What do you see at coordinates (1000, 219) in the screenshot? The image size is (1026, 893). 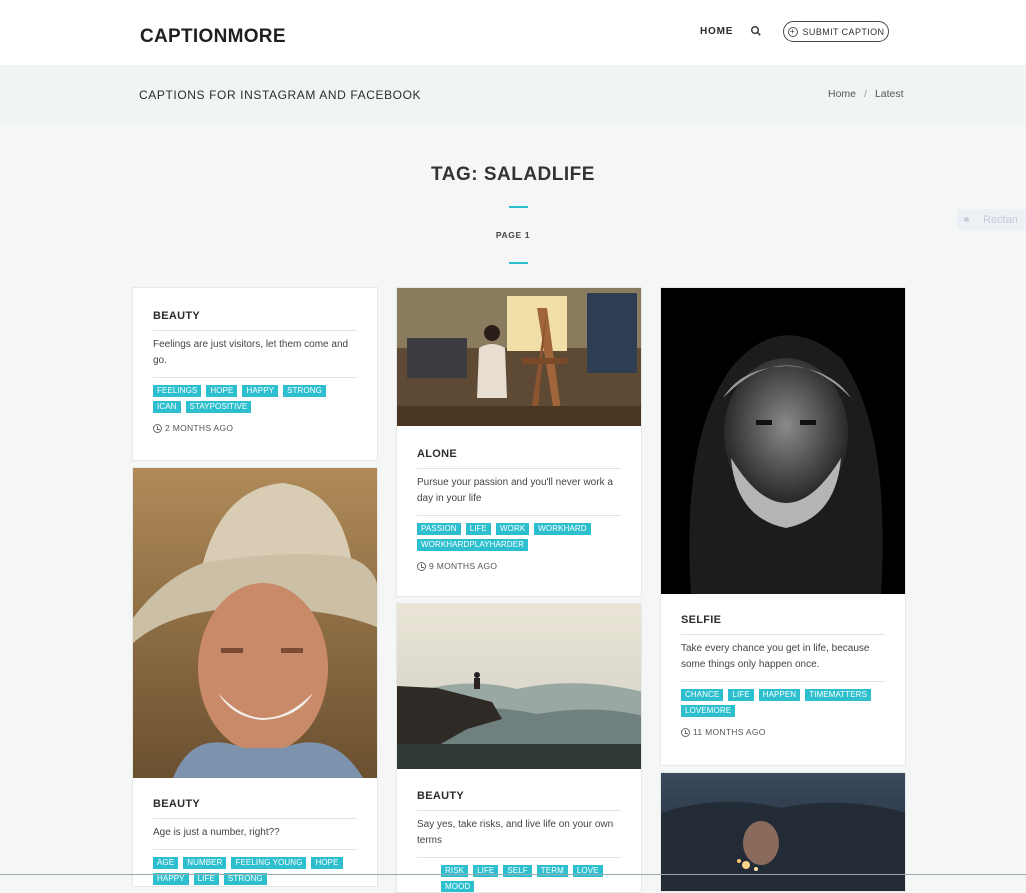 I see `floating-widget-label: Rectan` at bounding box center [1000, 219].